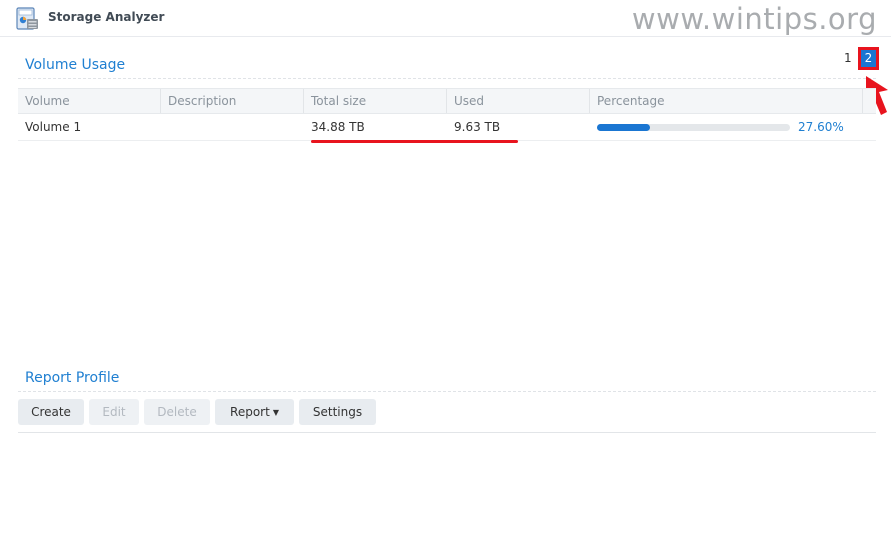 This screenshot has width=891, height=537. What do you see at coordinates (447, 127) in the screenshot?
I see `table-row: Volume 1 34.88 TB 9.63 TB 27.60%` at bounding box center [447, 127].